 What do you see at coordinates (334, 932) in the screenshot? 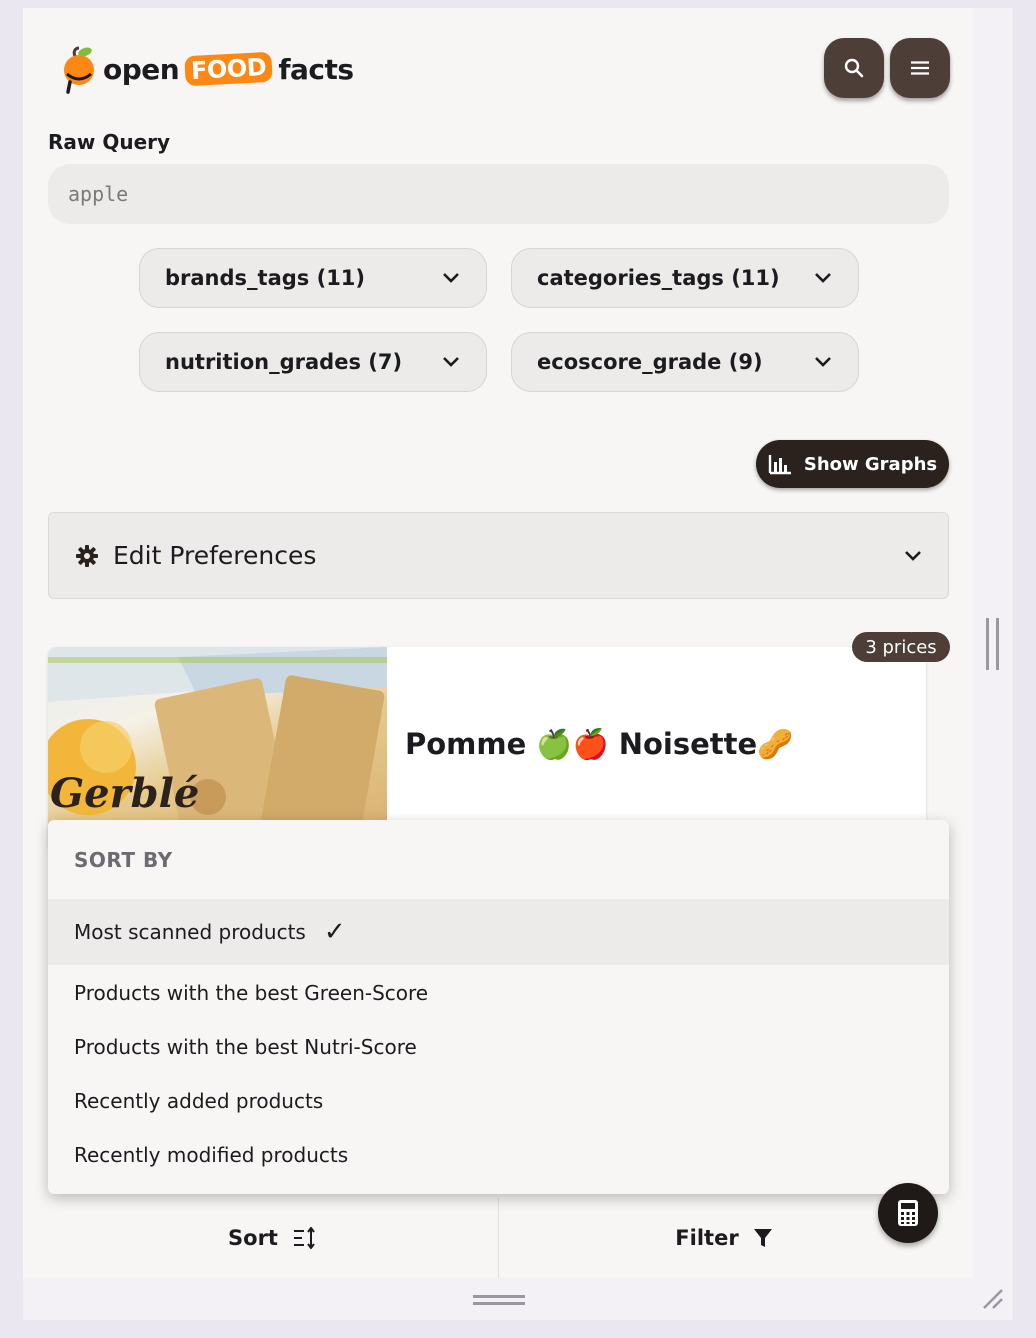
I see `checkmark-icon: ✓` at bounding box center [334, 932].